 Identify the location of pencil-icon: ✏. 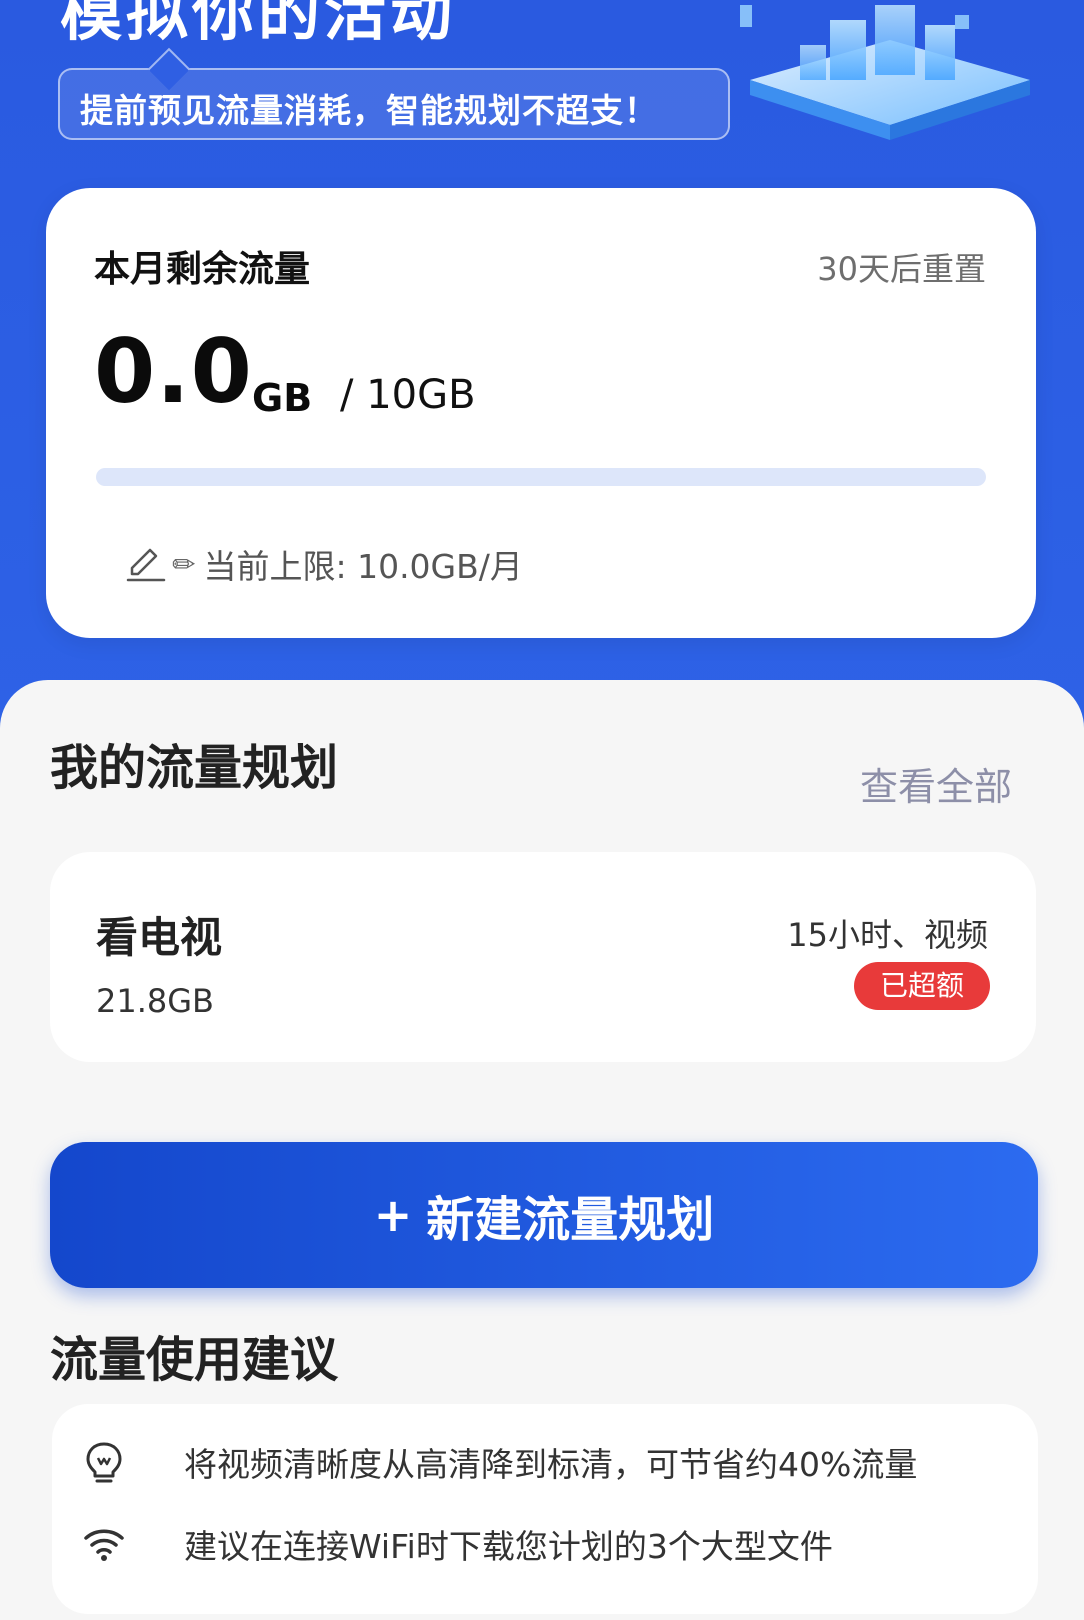
(184, 564).